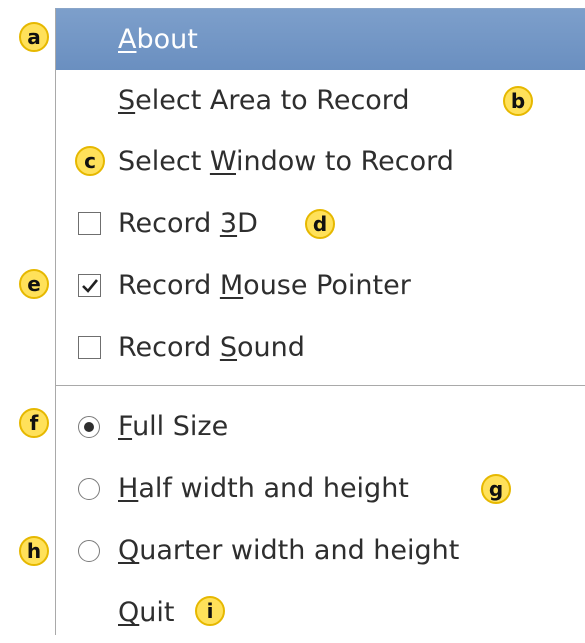 This screenshot has width=585, height=643. Describe the element at coordinates (231, 285) in the screenshot. I see `mnemonic-key: M` at that location.